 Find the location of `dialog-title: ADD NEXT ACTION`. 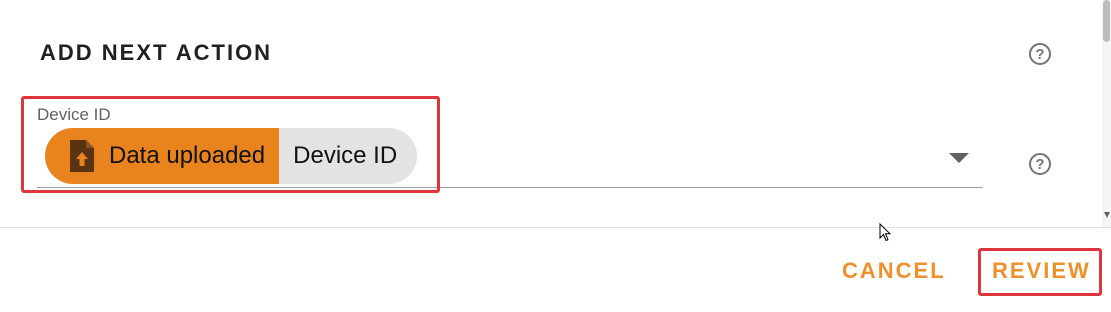

dialog-title: ADD NEXT ACTION is located at coordinates (156, 52).